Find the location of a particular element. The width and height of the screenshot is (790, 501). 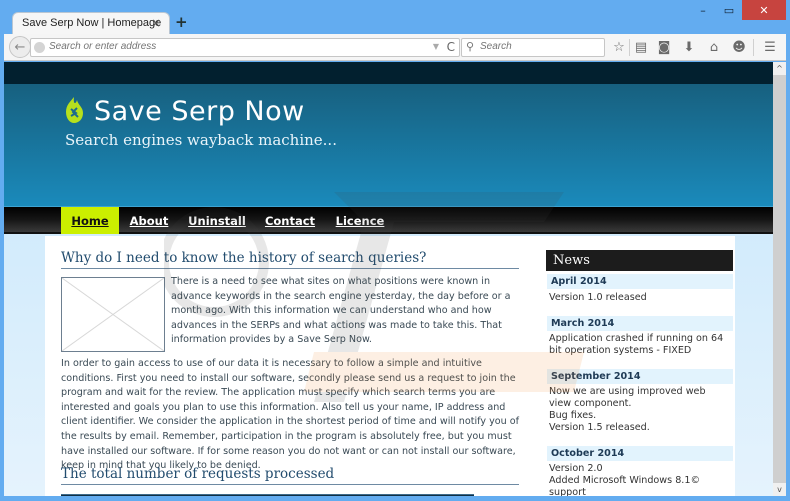

news-heading: News is located at coordinates (639, 260).